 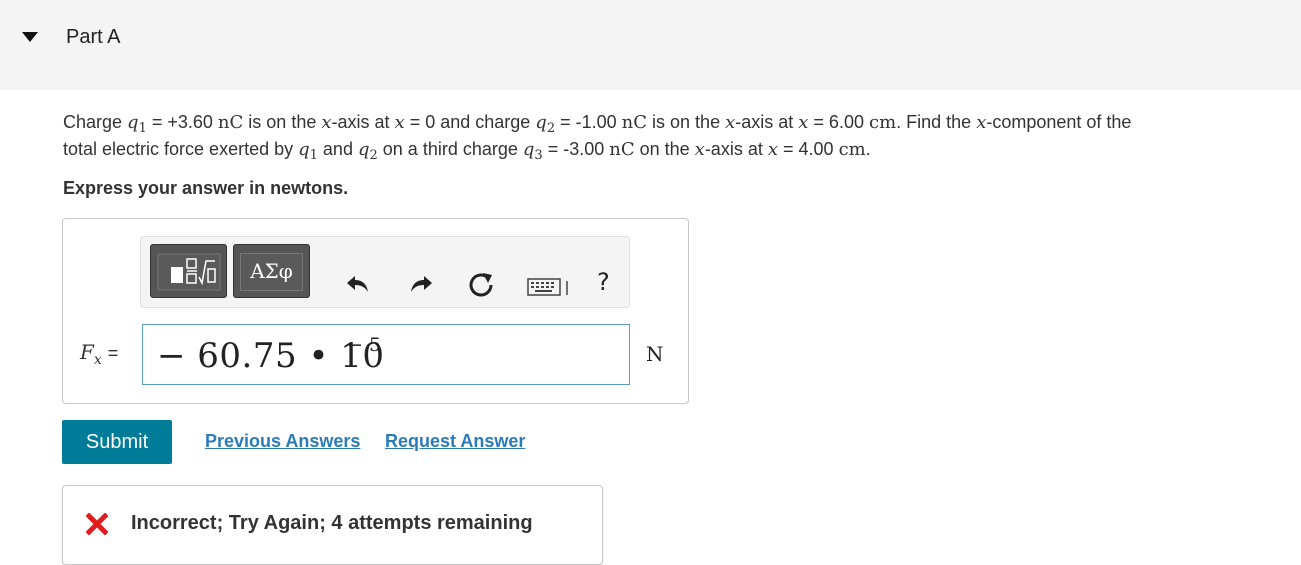 I want to click on help-icon: ?, so click(x=603, y=282).